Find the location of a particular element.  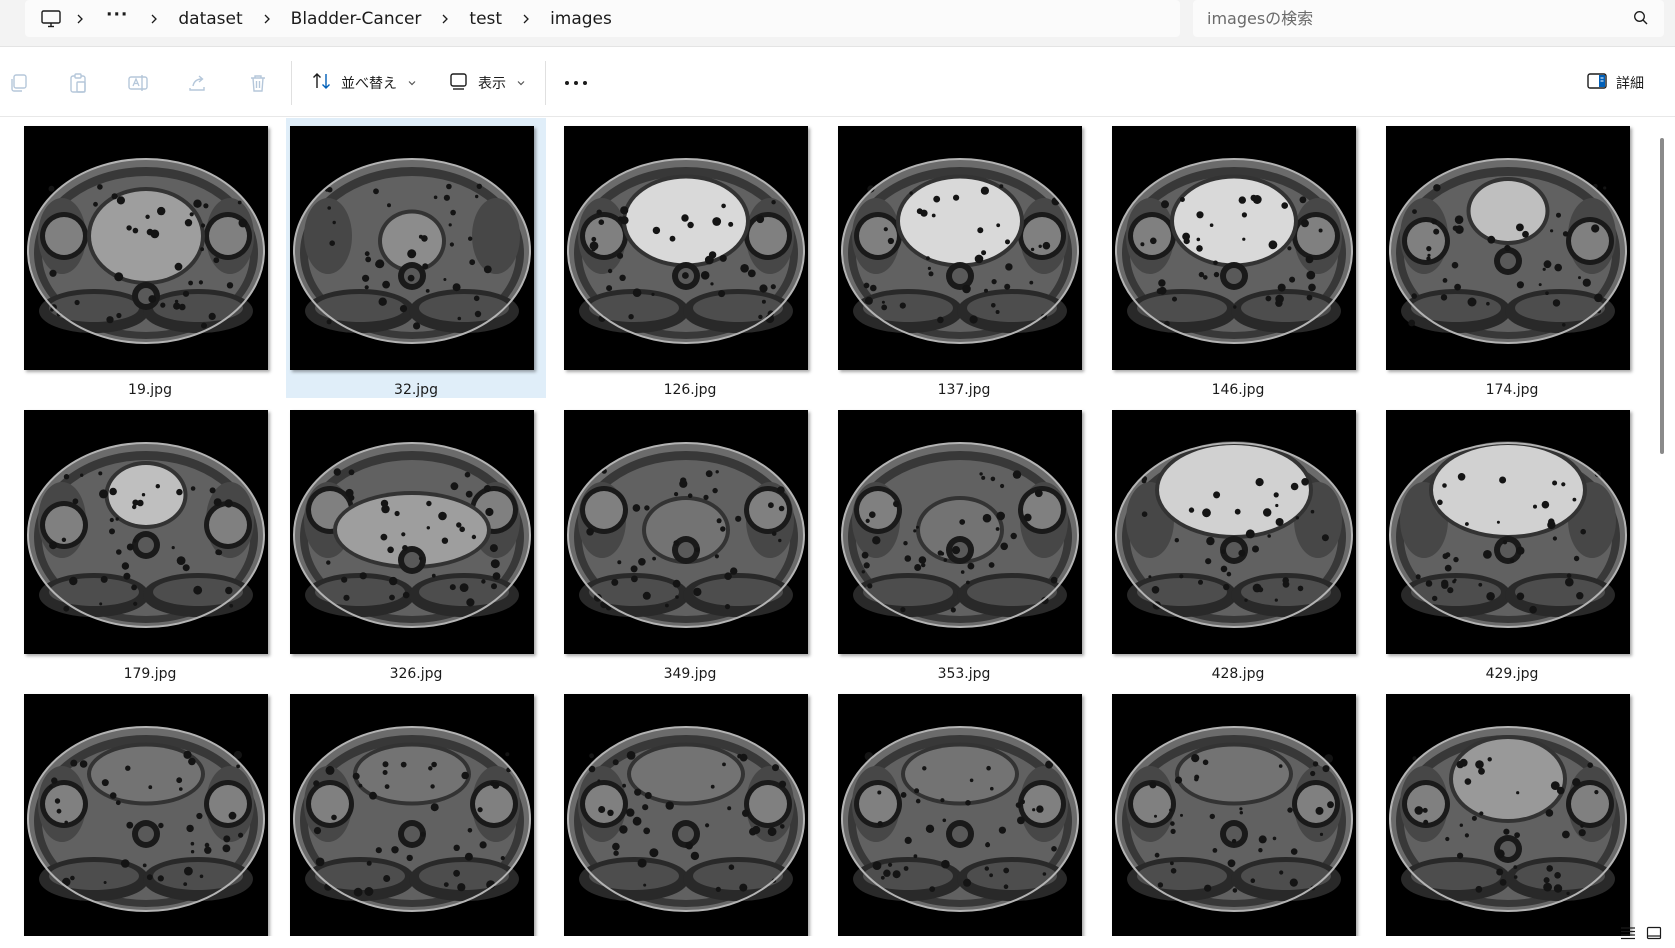

view-icon is located at coordinates (459, 83).